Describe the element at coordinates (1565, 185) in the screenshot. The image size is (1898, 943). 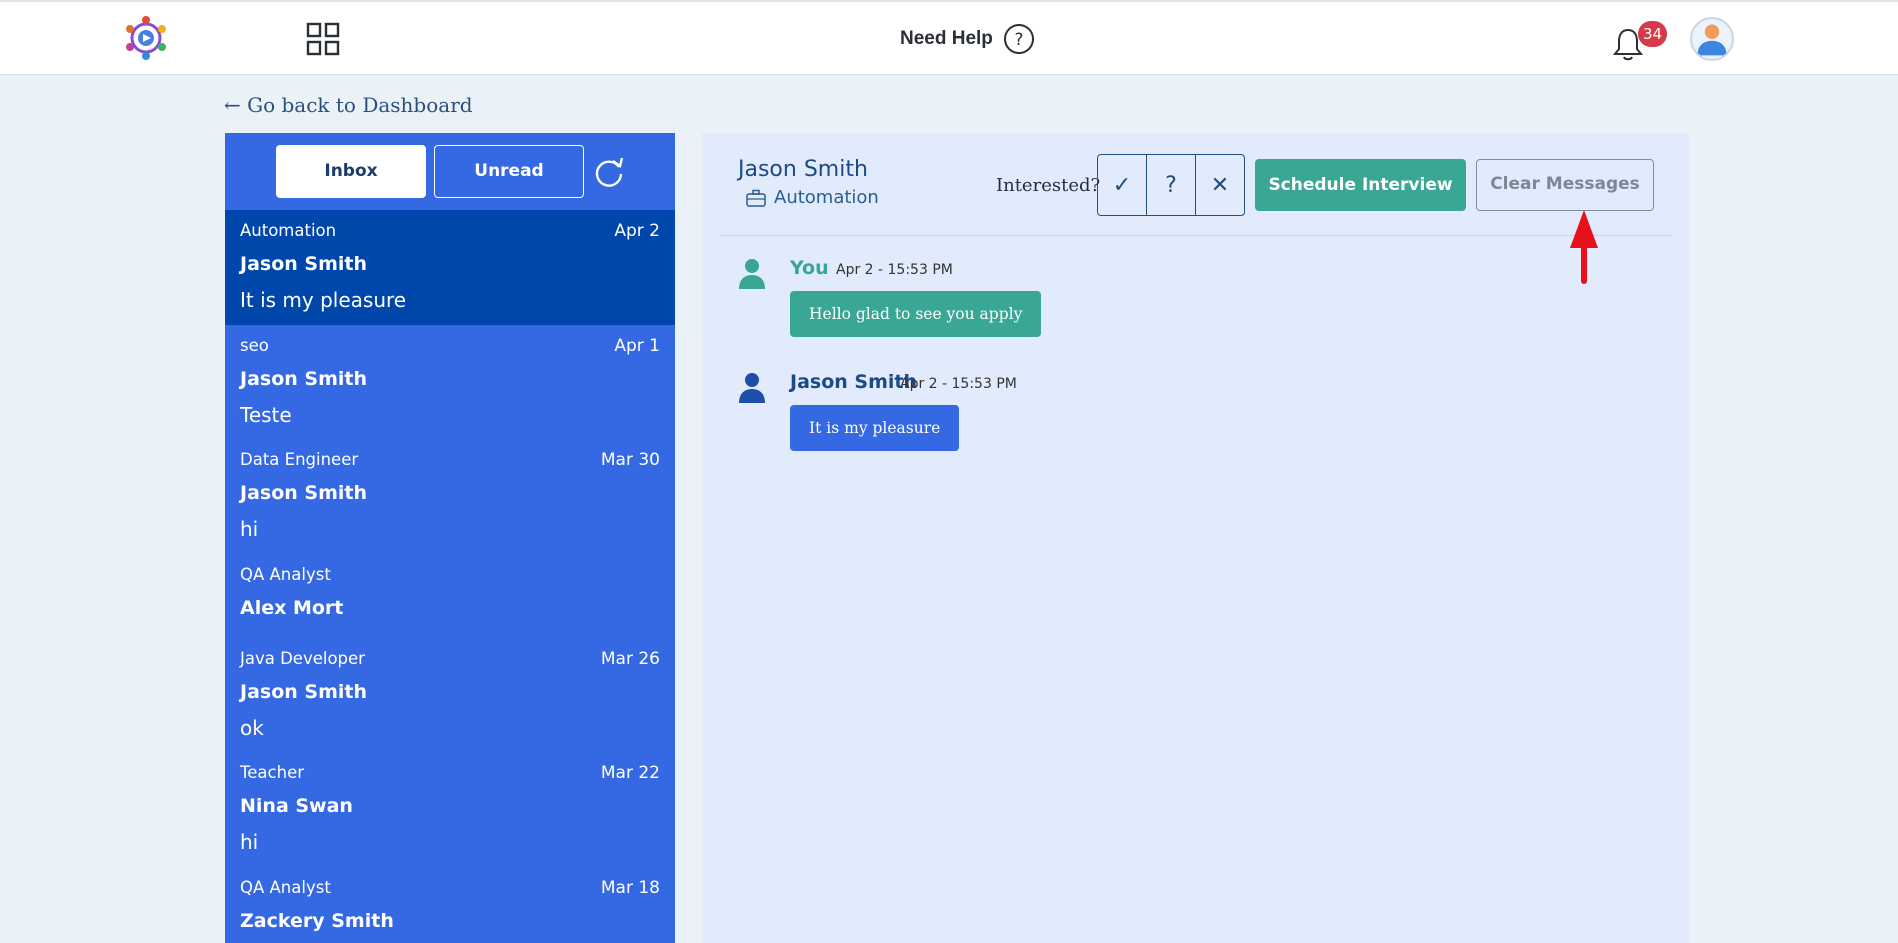
I see `clear-messages-button: Clear Messages` at that location.